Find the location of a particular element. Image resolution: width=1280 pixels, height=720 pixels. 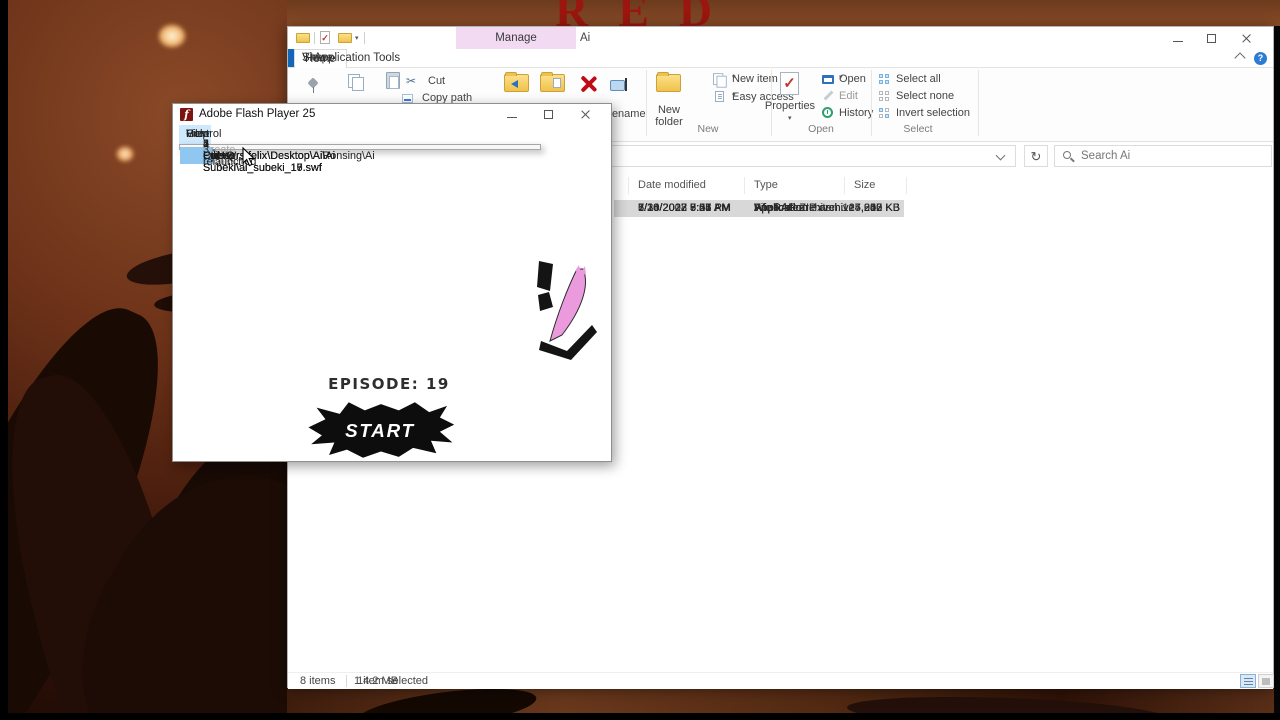

cell-date: 3/13/2002 8:46 AM is located at coordinates (684, 208).